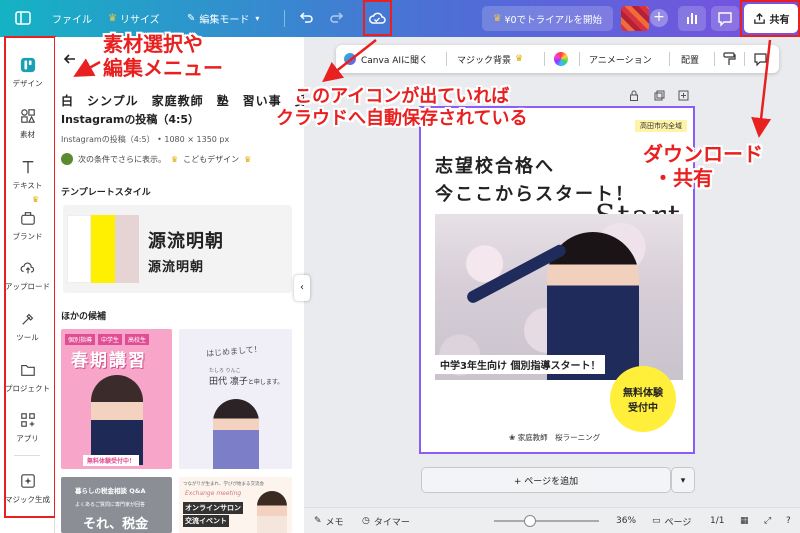 Image resolution: width=800 pixels, height=533 pixels. I want to click on timer-label: タイマー, so click(391, 522).